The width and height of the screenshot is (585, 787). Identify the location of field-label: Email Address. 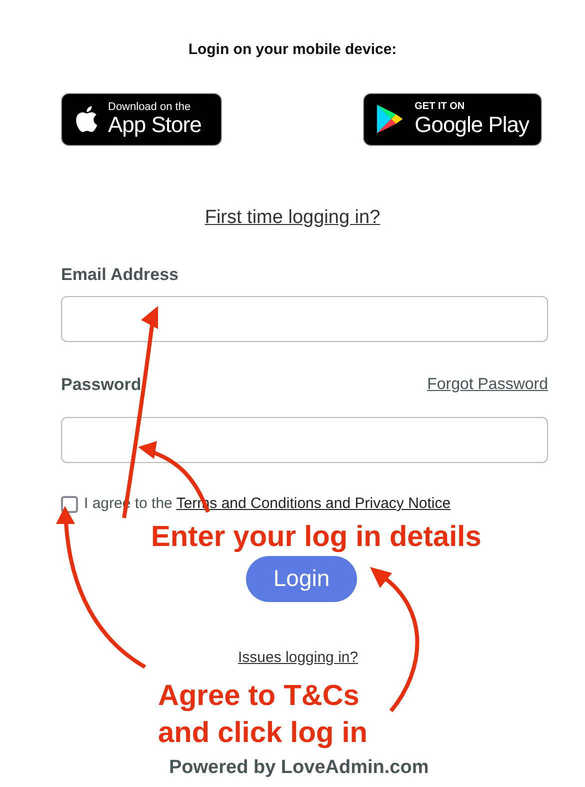
(119, 275).